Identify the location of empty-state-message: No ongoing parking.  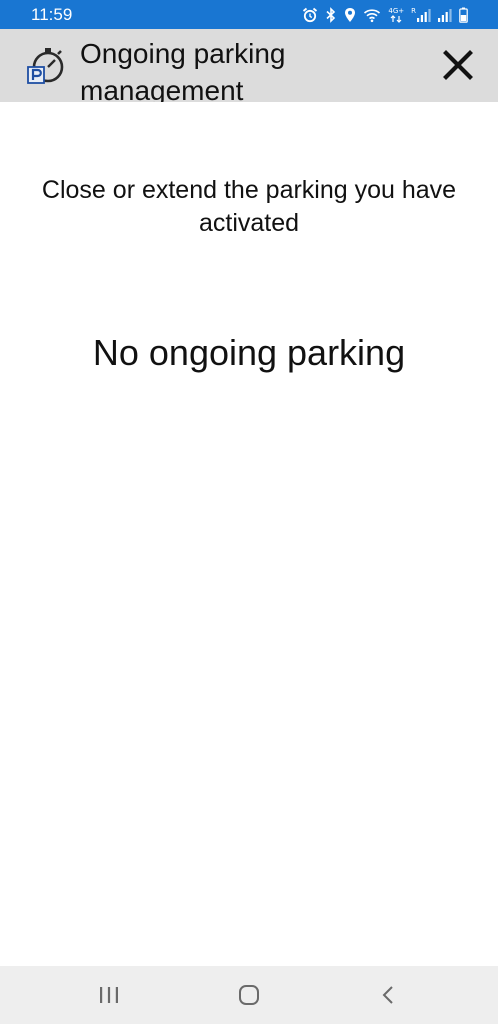
(249, 352).